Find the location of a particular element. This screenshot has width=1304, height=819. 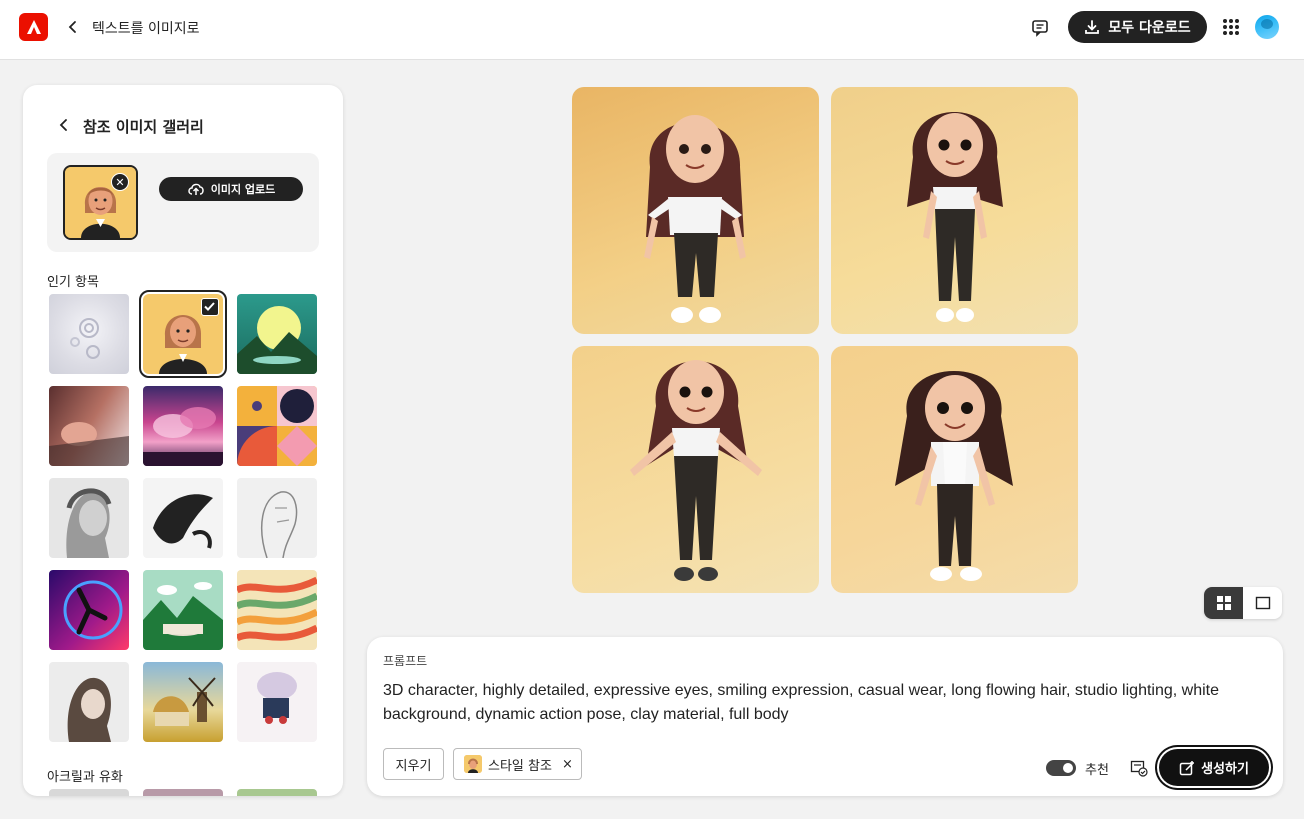

gallery-tile-cartoon-woman is located at coordinates (183, 334).